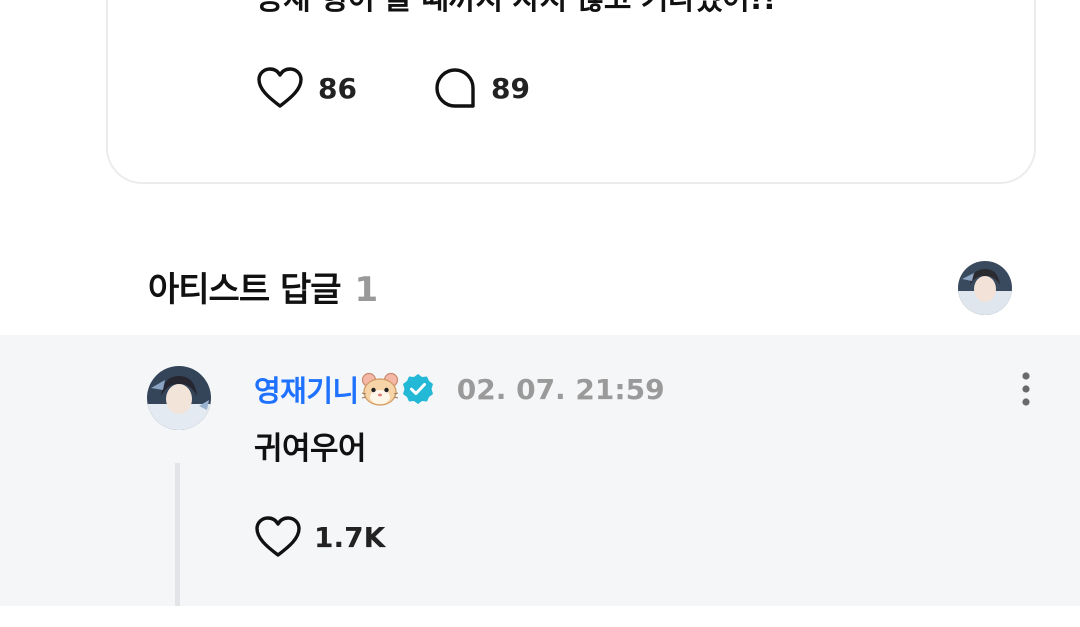 The image size is (1080, 627). I want to click on more-options-button, so click(1026, 389).